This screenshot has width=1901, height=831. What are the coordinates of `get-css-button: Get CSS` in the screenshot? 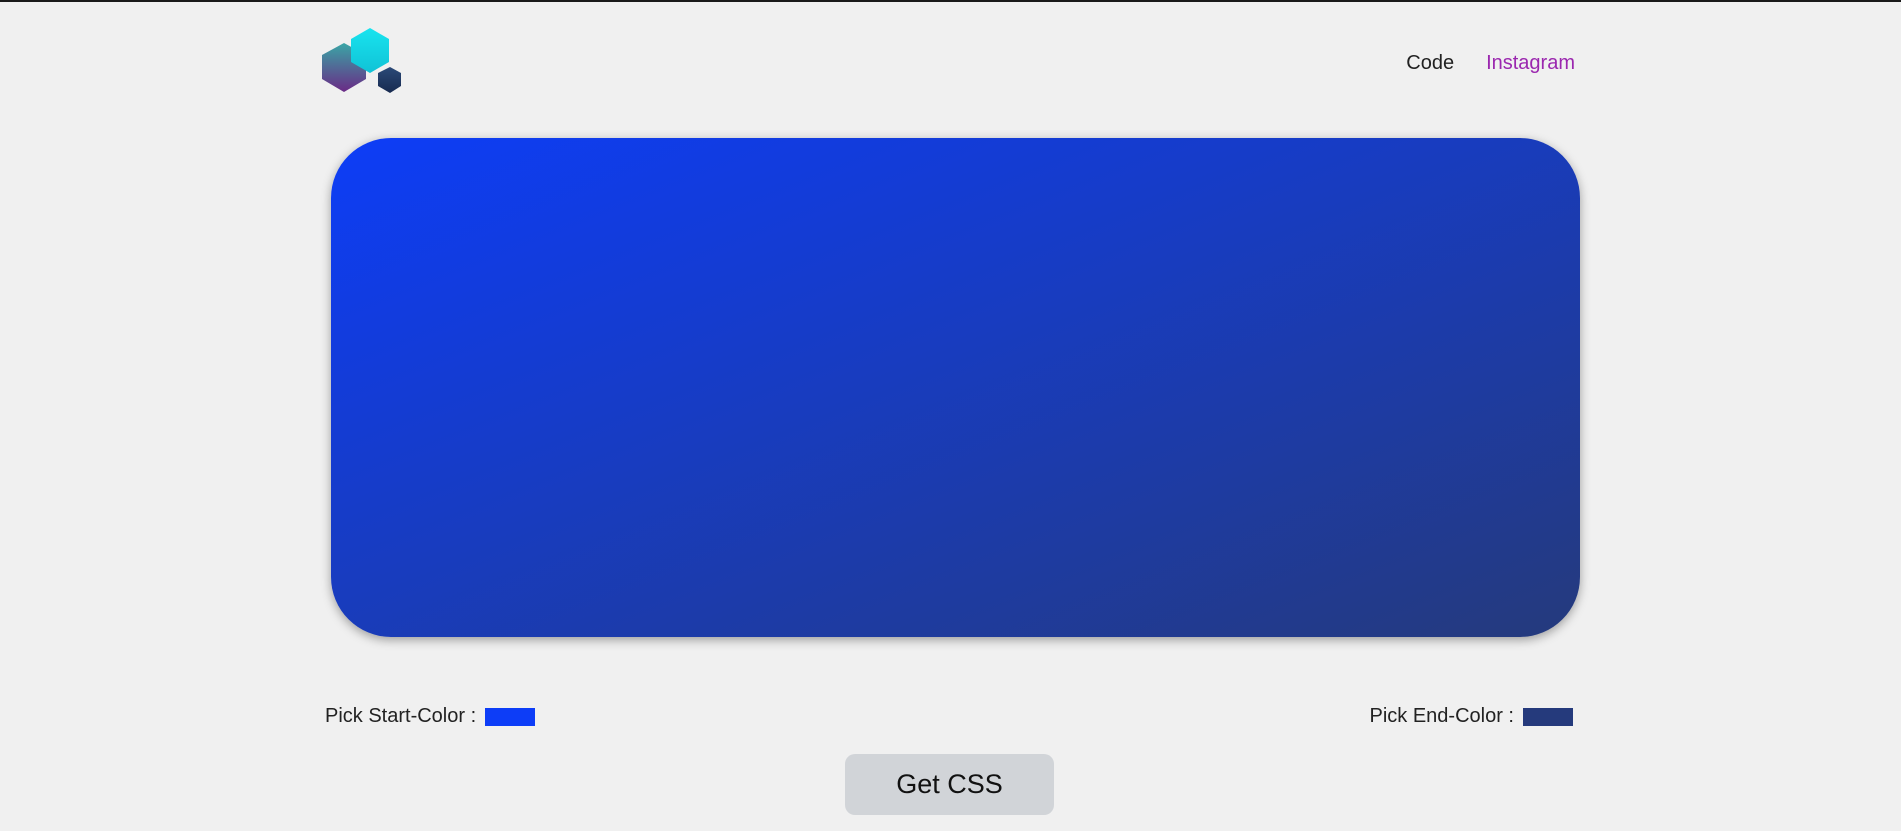 It's located at (949, 784).